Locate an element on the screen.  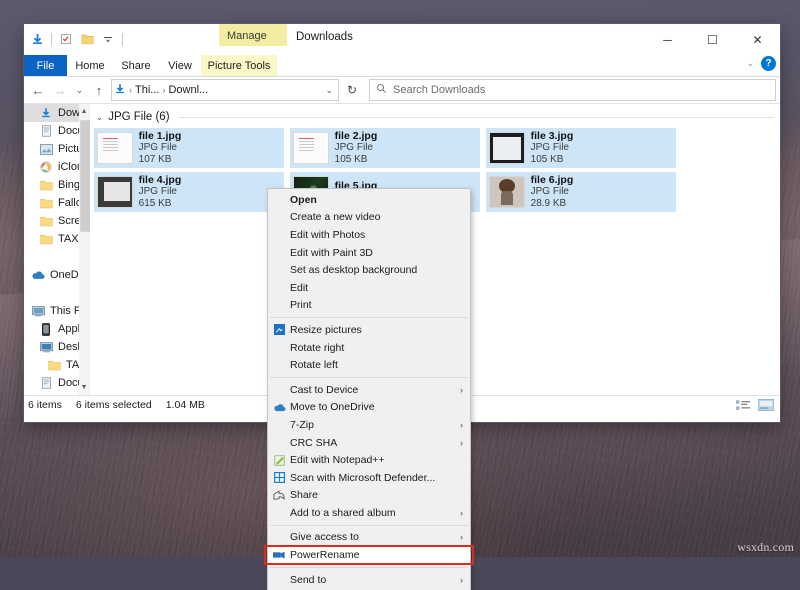
menu-item-edit-with-notepad: Edit with Notepad++ is located at coordinates (369, 460).